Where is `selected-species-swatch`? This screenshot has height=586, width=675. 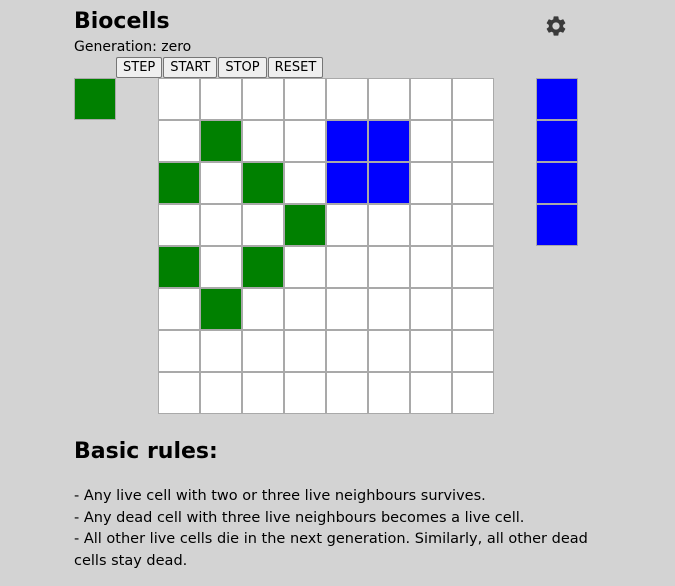
selected-species-swatch is located at coordinates (95, 99).